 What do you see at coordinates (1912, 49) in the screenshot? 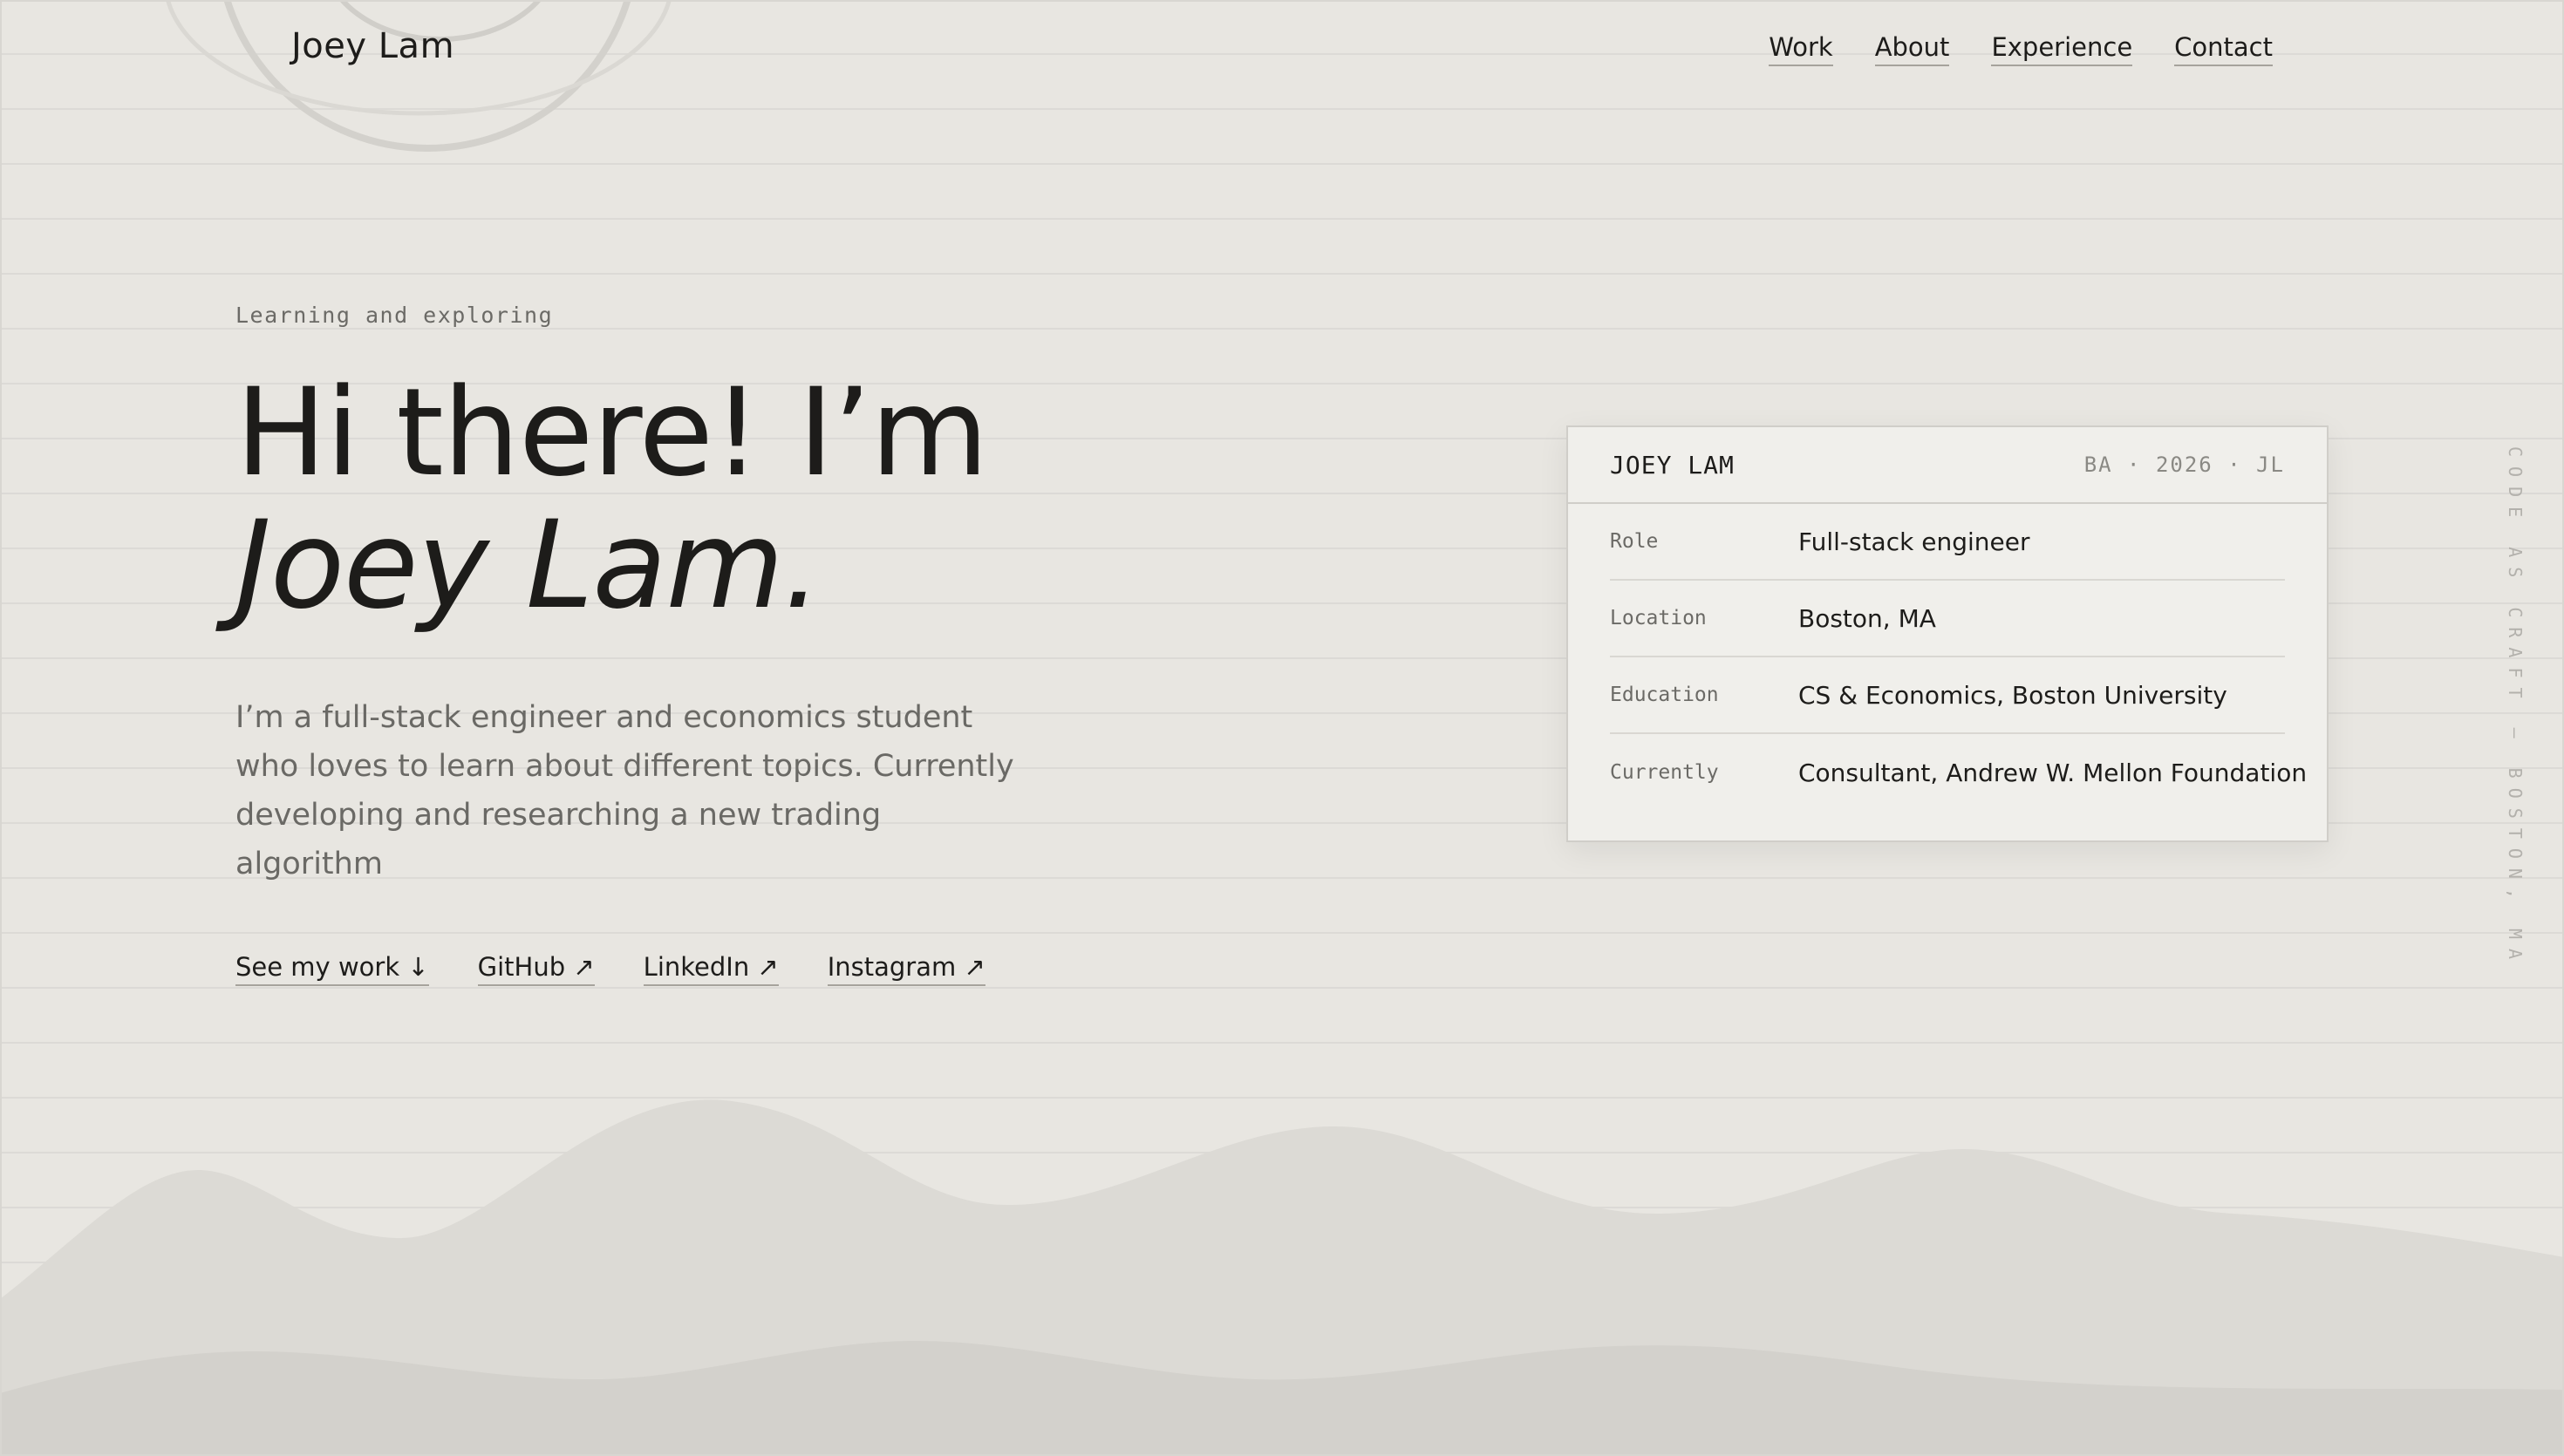
I see `nav-link-about: About` at bounding box center [1912, 49].